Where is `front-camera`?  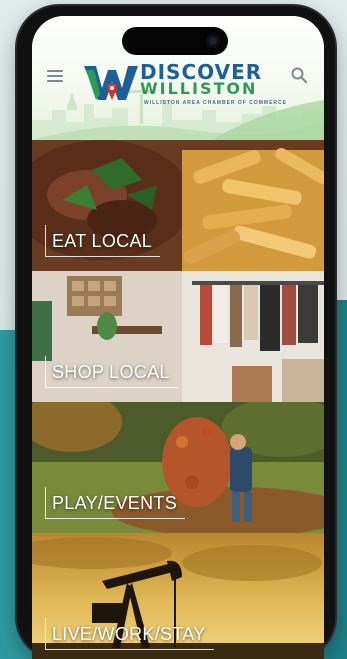 front-camera is located at coordinates (213, 41).